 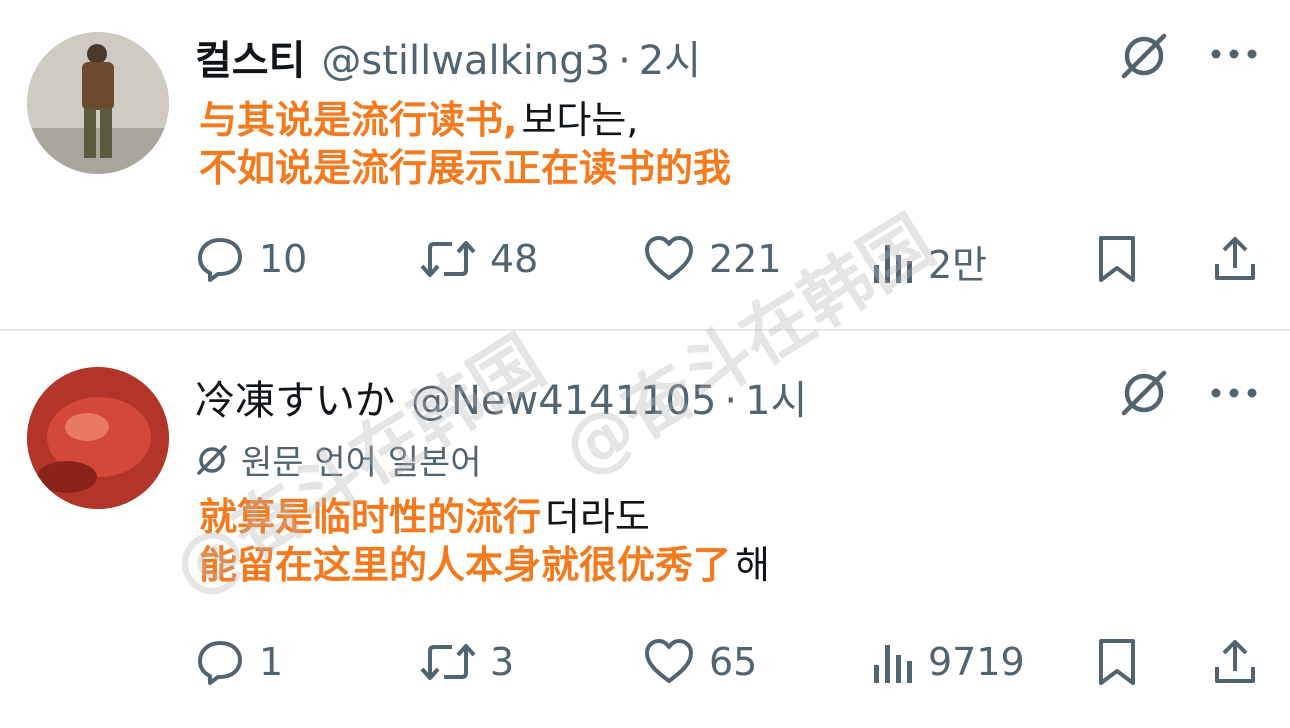 I want to click on body-text-fragment: 더라도, so click(x=597, y=517).